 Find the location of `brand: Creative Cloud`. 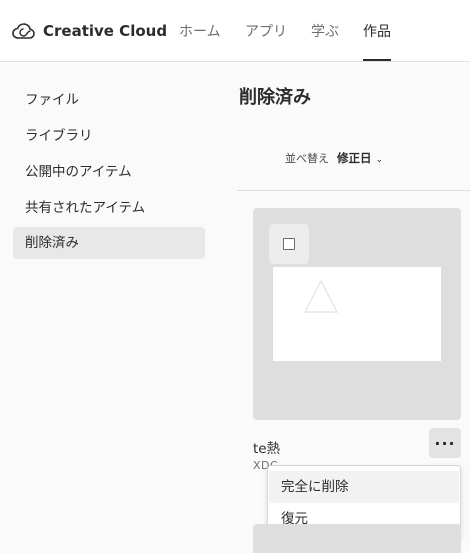

brand: Creative Cloud is located at coordinates (89, 31).